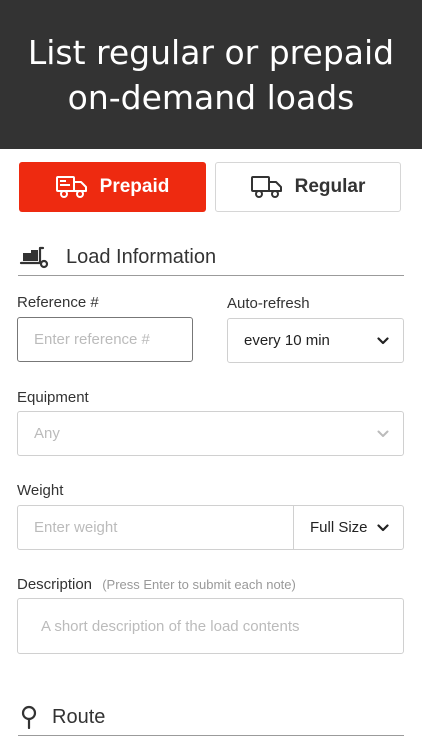 This screenshot has height=750, width=422. I want to click on auto-refresh-select: every 10 min, so click(315, 340).